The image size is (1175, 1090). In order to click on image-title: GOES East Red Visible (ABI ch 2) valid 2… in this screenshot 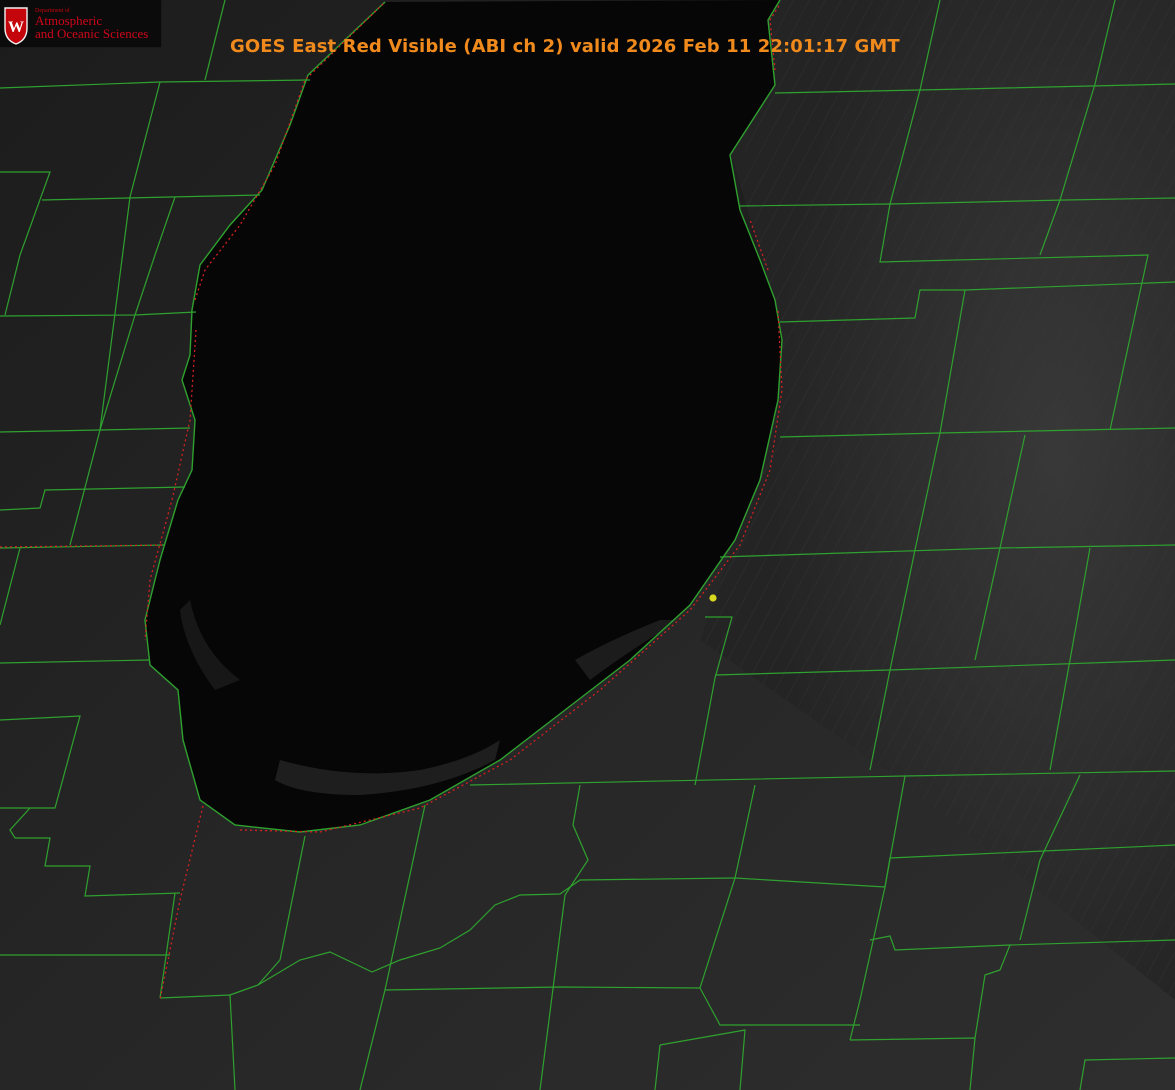, I will do `click(565, 46)`.